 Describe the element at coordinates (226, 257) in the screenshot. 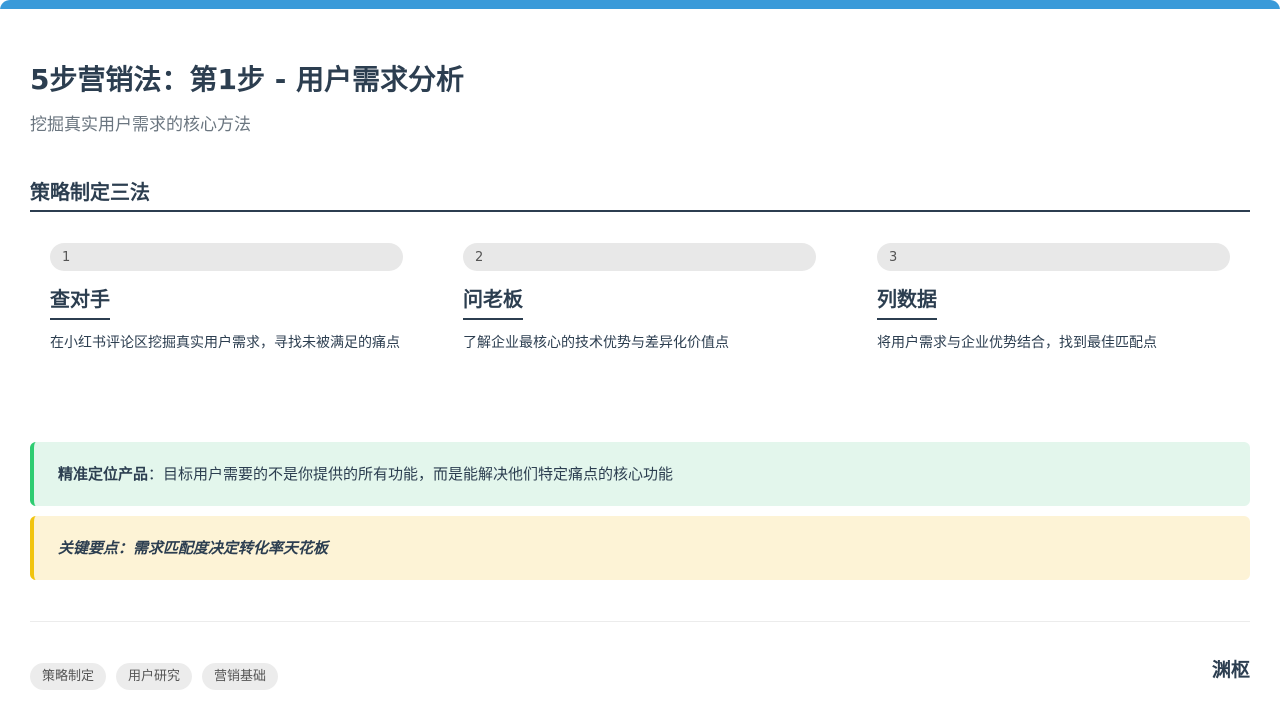

I see `step-number-badge: 1` at that location.